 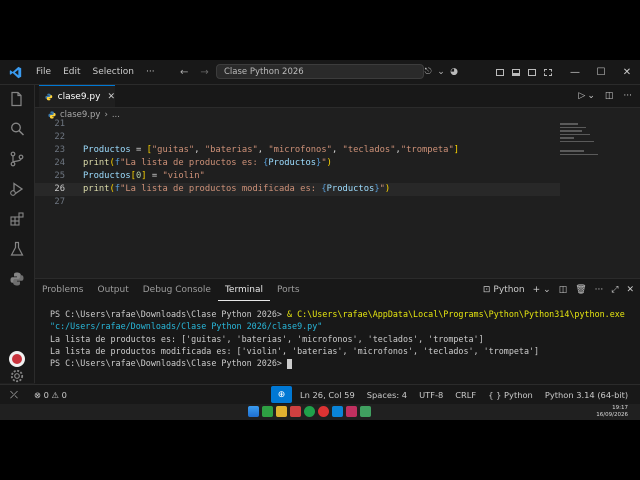 I want to click on python-interpreter: Python 3.14 (64-bit), so click(x=586, y=395).